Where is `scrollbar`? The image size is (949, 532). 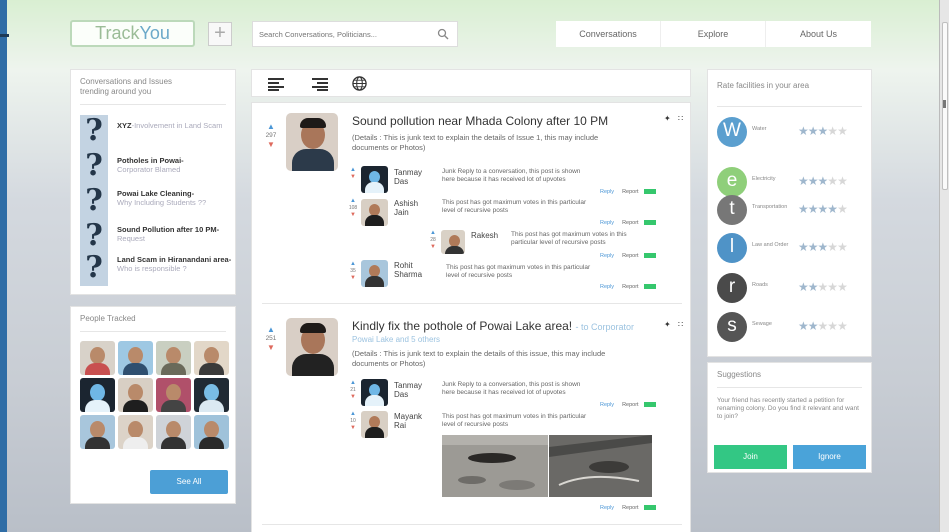 scrollbar is located at coordinates (944, 266).